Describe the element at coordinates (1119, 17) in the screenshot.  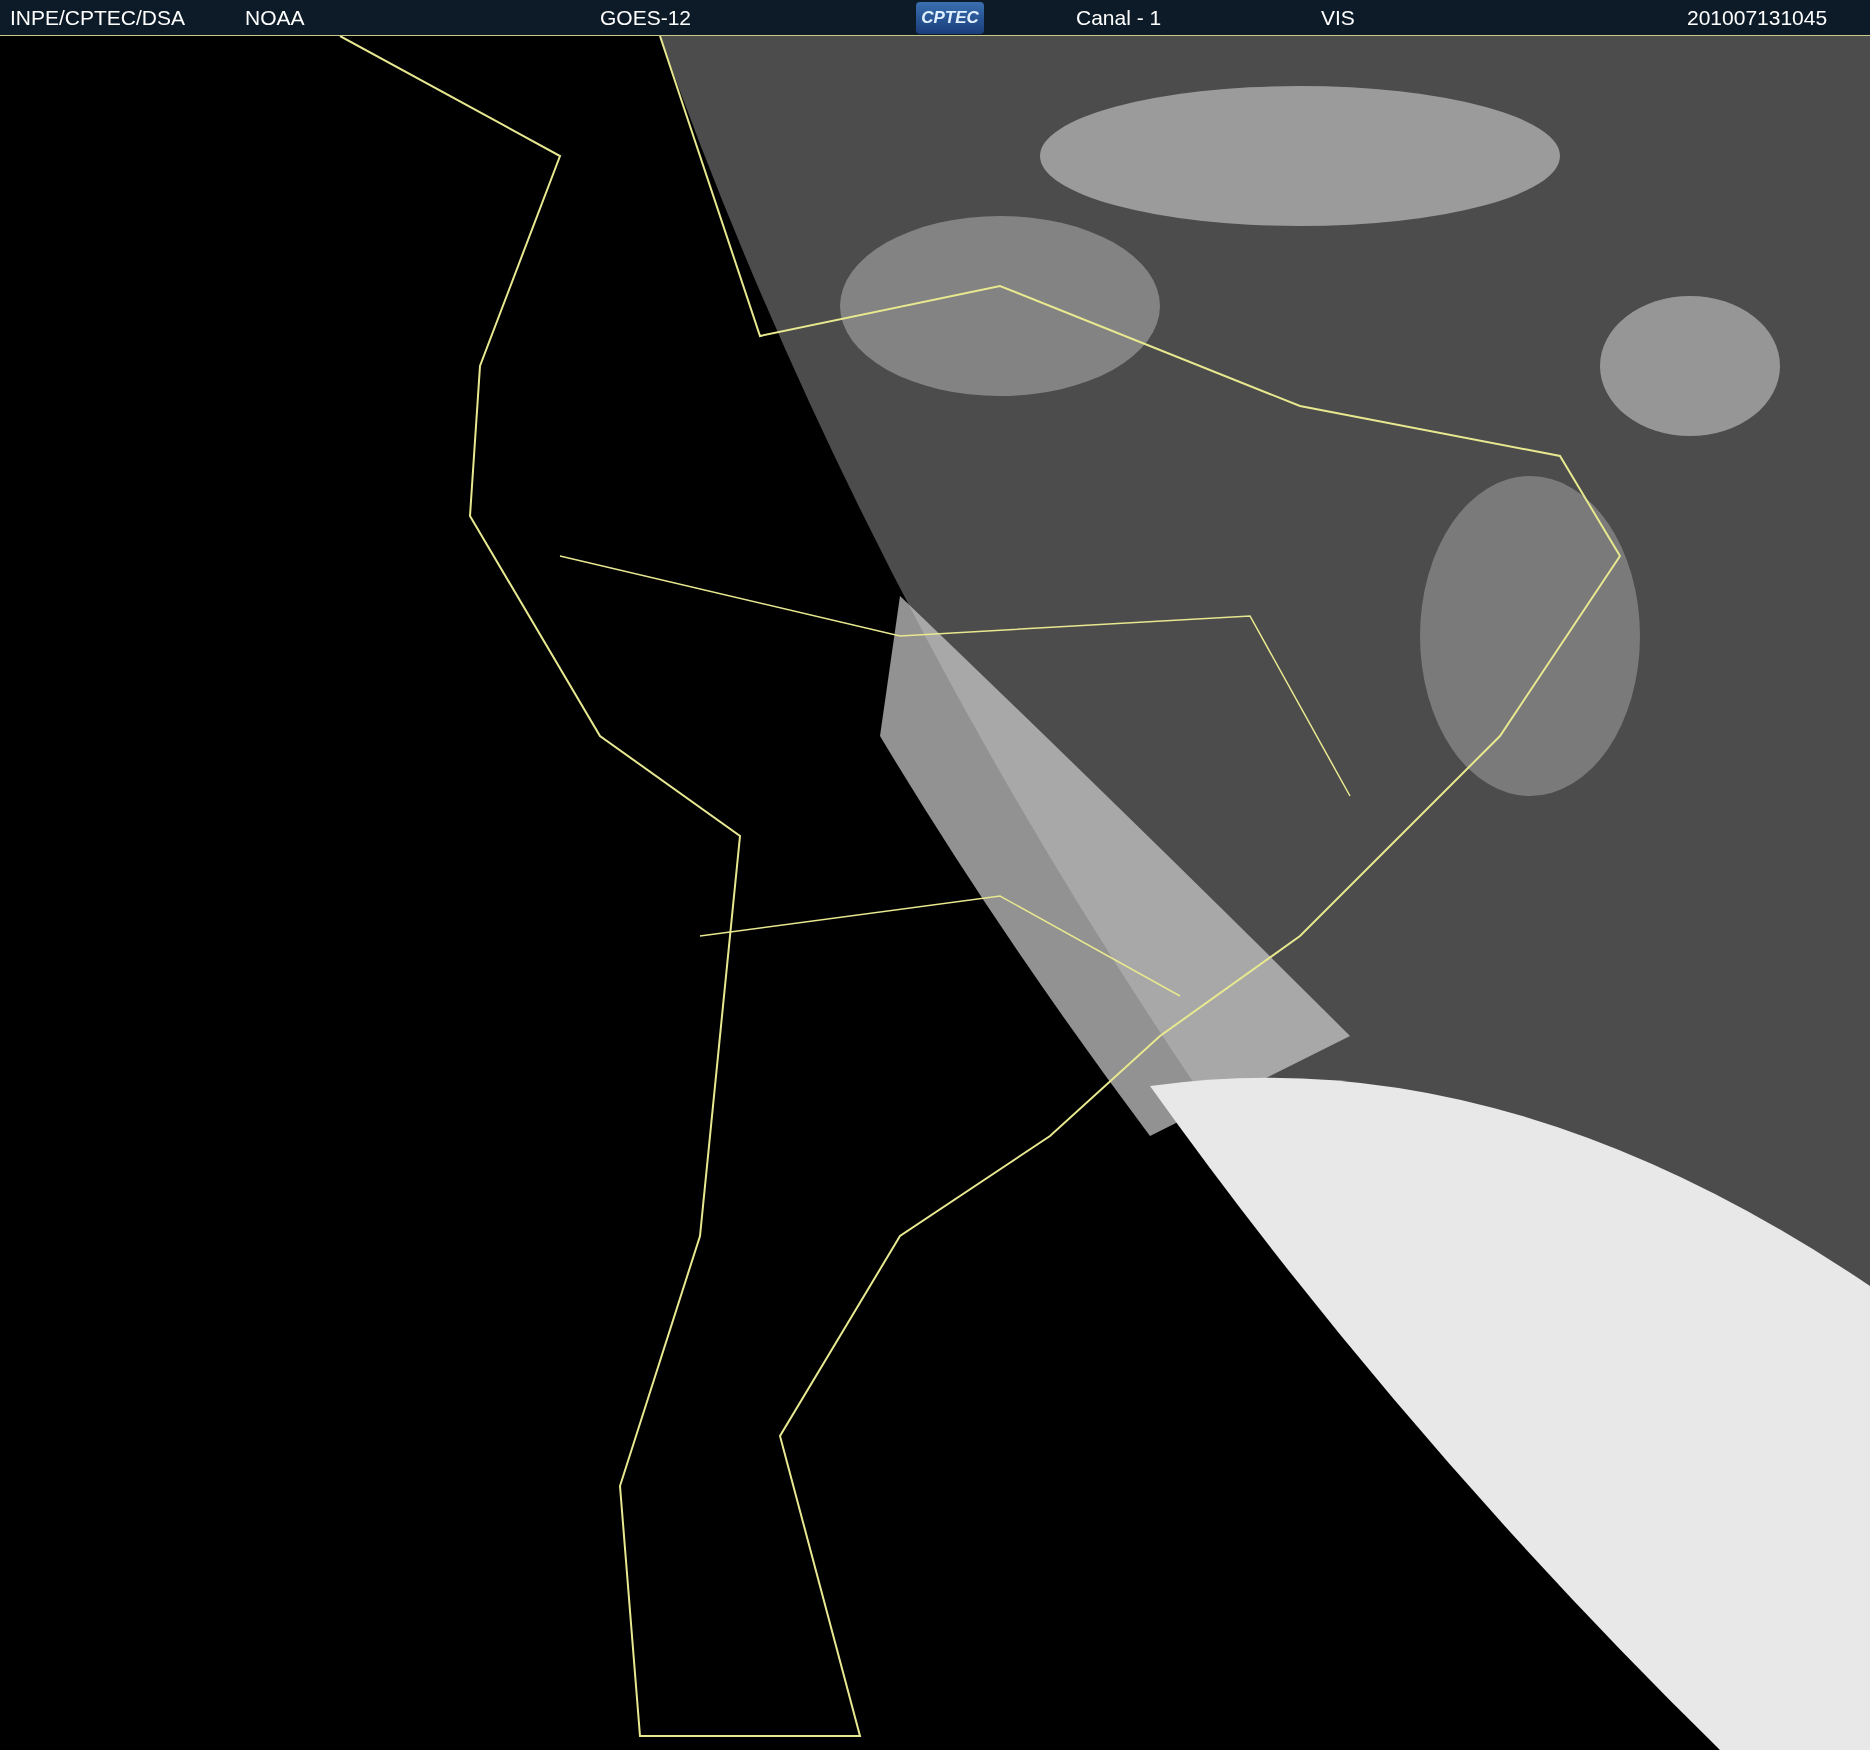
I see `channel-label: Canal - 1` at that location.